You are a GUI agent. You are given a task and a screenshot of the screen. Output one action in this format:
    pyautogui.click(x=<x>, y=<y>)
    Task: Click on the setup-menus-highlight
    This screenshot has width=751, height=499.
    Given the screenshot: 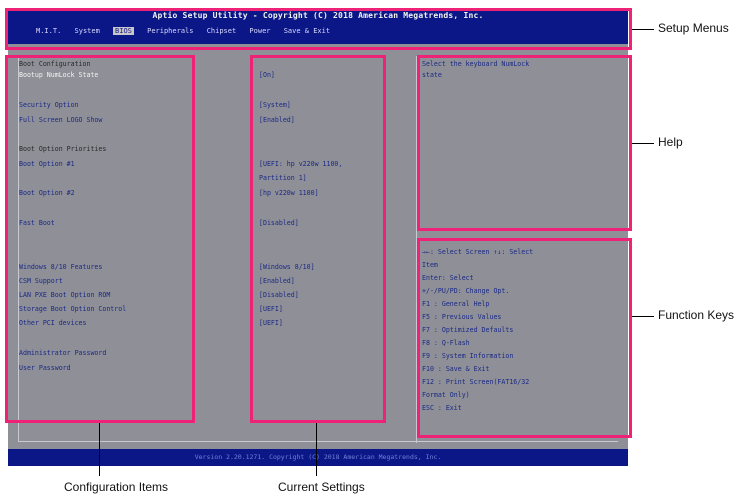 What is the action you would take?
    pyautogui.click(x=318, y=29)
    